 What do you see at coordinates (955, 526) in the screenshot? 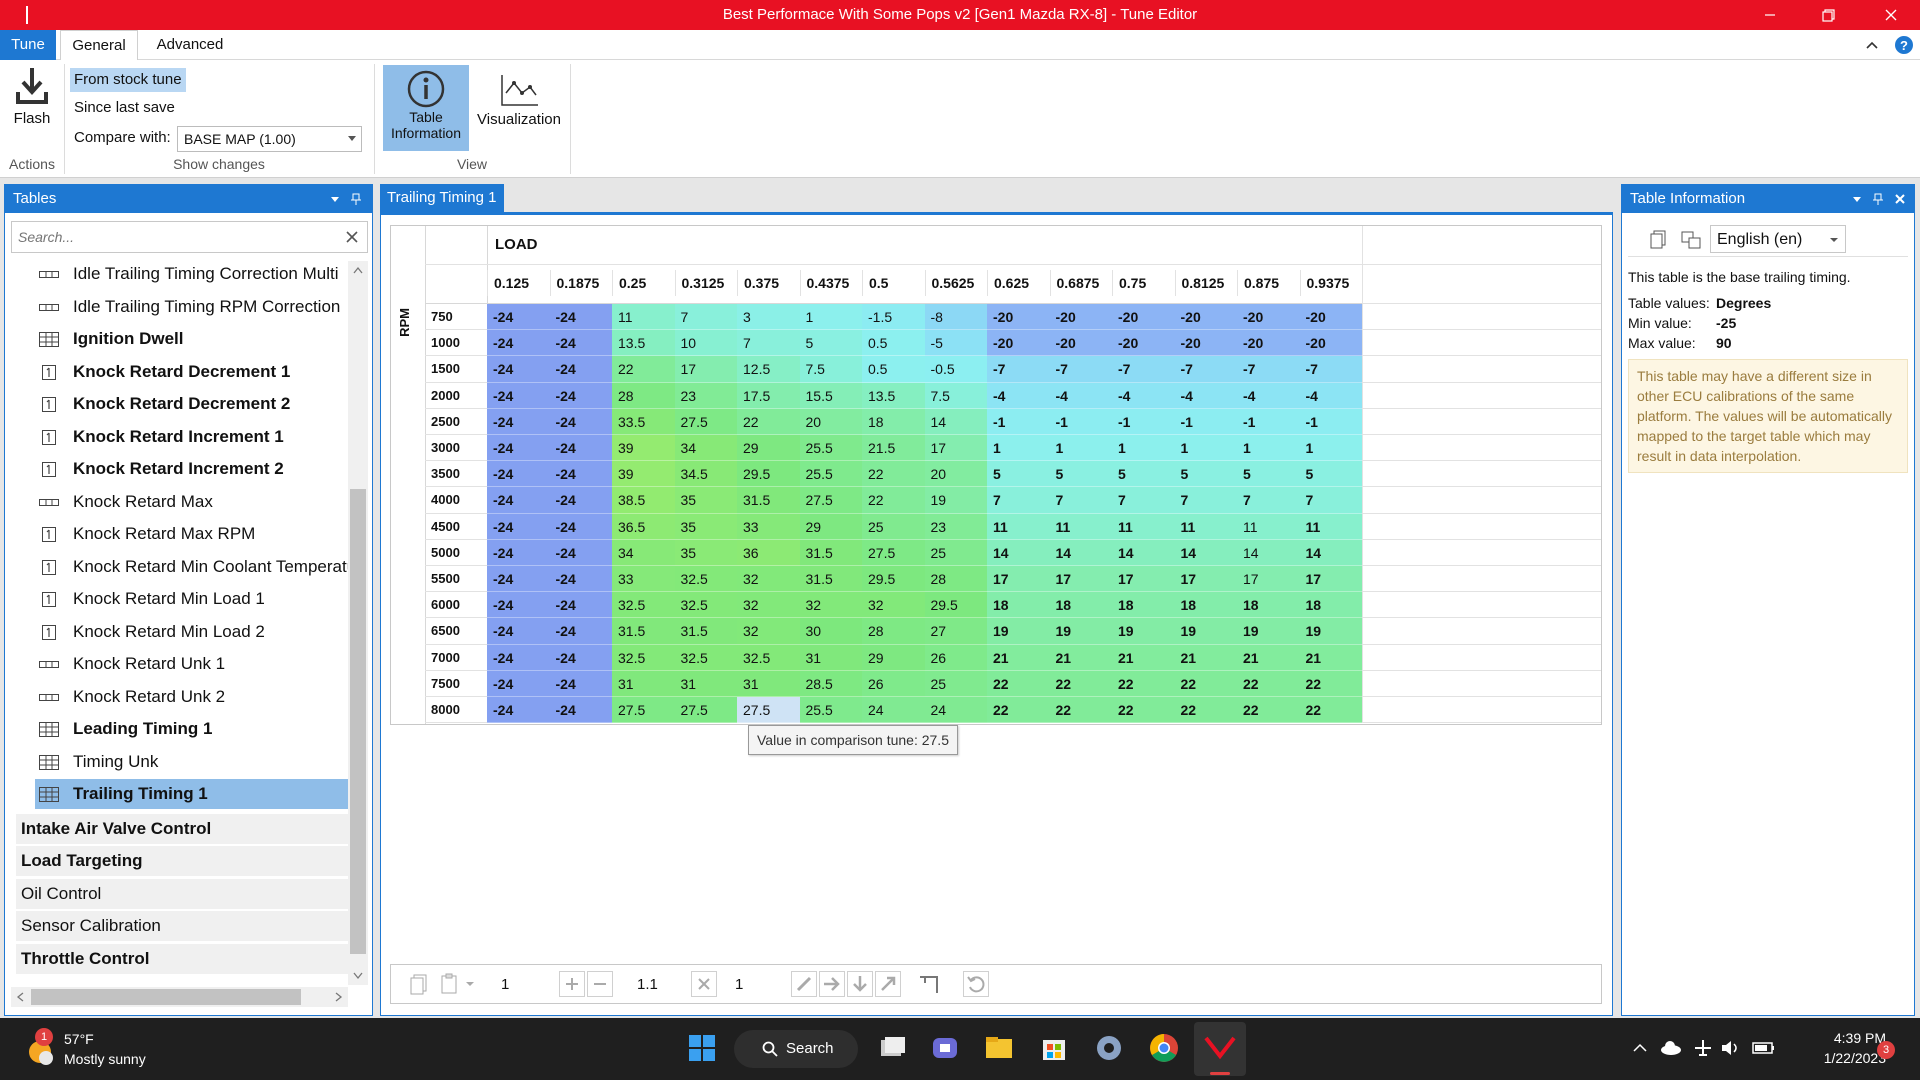
I see `table-cell: 23` at bounding box center [955, 526].